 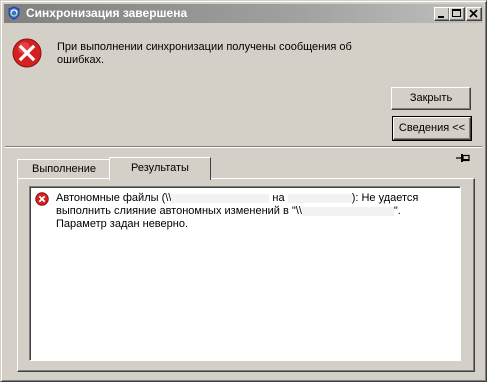 What do you see at coordinates (442, 14) in the screenshot?
I see `minimize-button` at bounding box center [442, 14].